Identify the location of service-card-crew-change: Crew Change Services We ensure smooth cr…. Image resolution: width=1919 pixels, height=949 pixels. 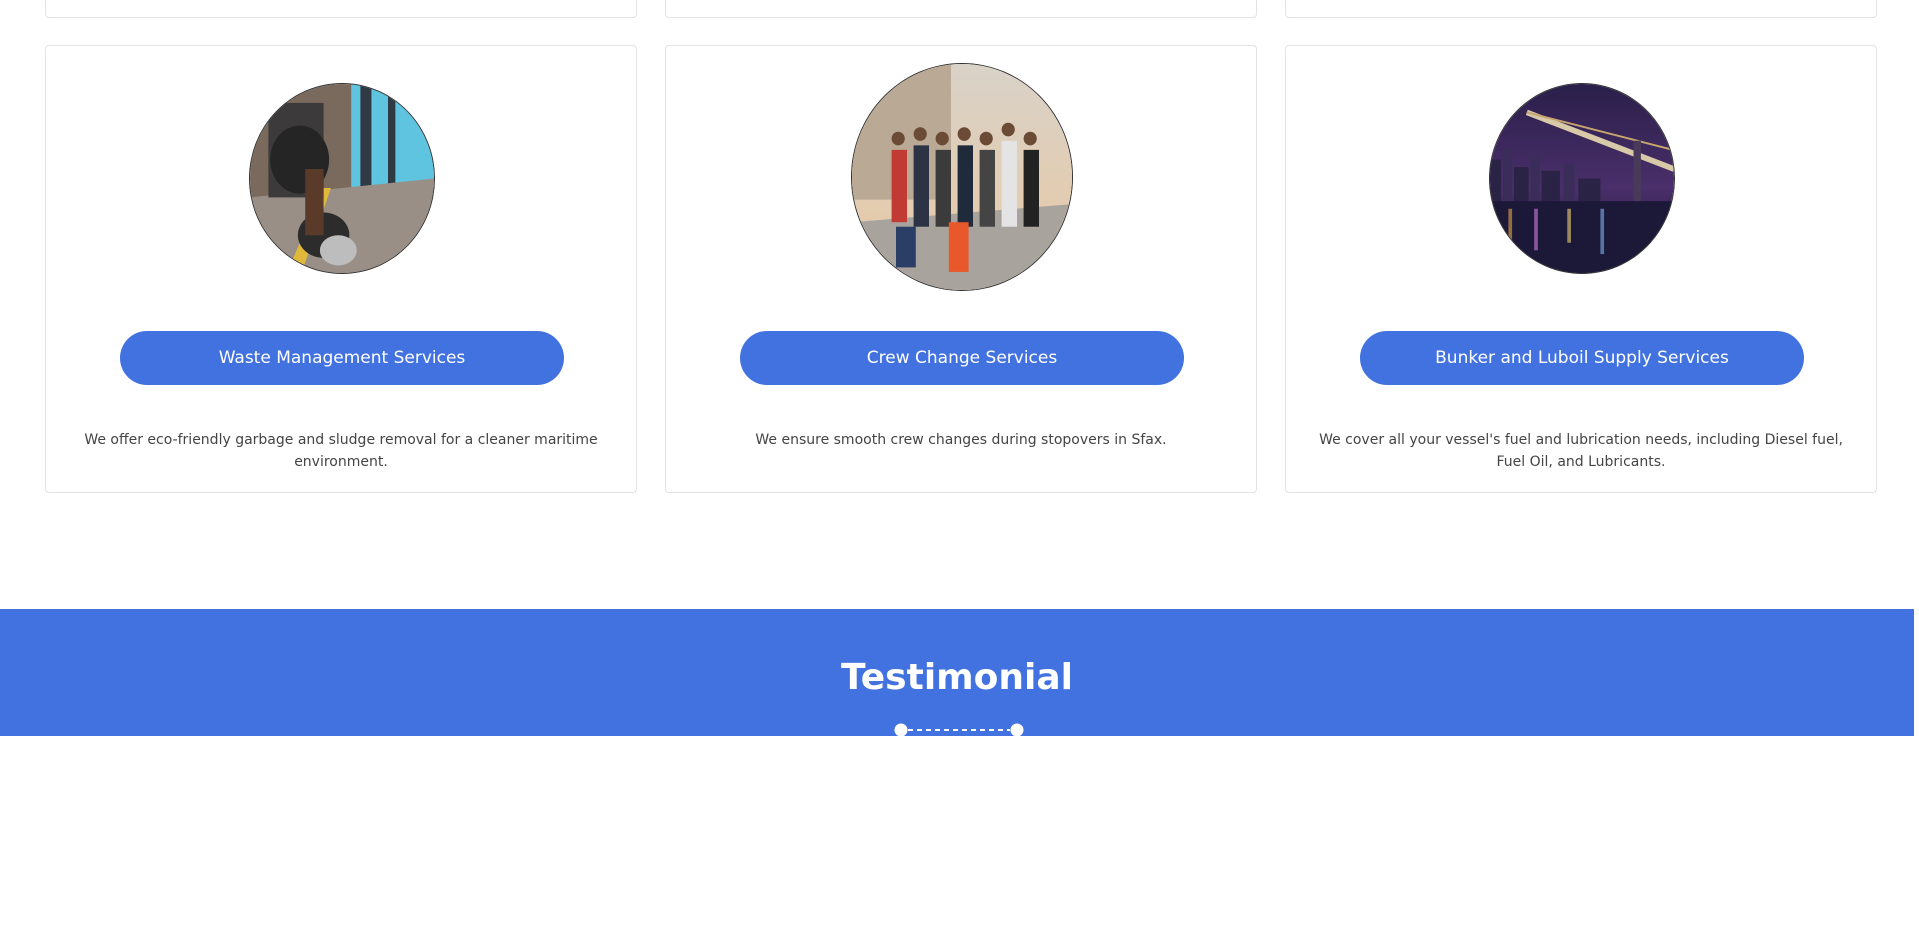
(961, 269).